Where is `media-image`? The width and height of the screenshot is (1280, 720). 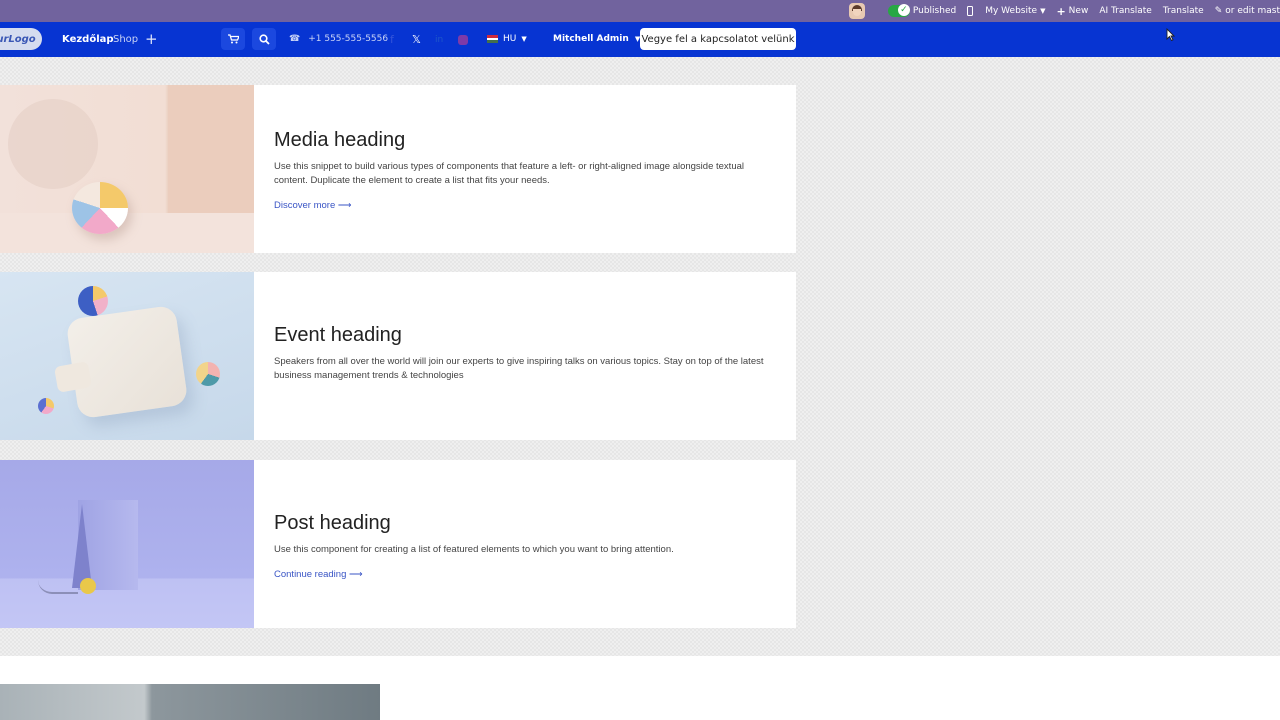
media-image is located at coordinates (127, 169).